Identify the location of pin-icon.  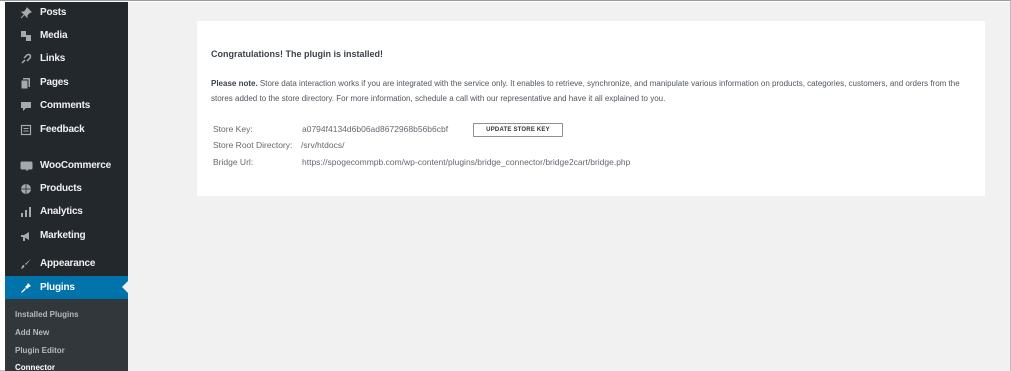
(26, 12).